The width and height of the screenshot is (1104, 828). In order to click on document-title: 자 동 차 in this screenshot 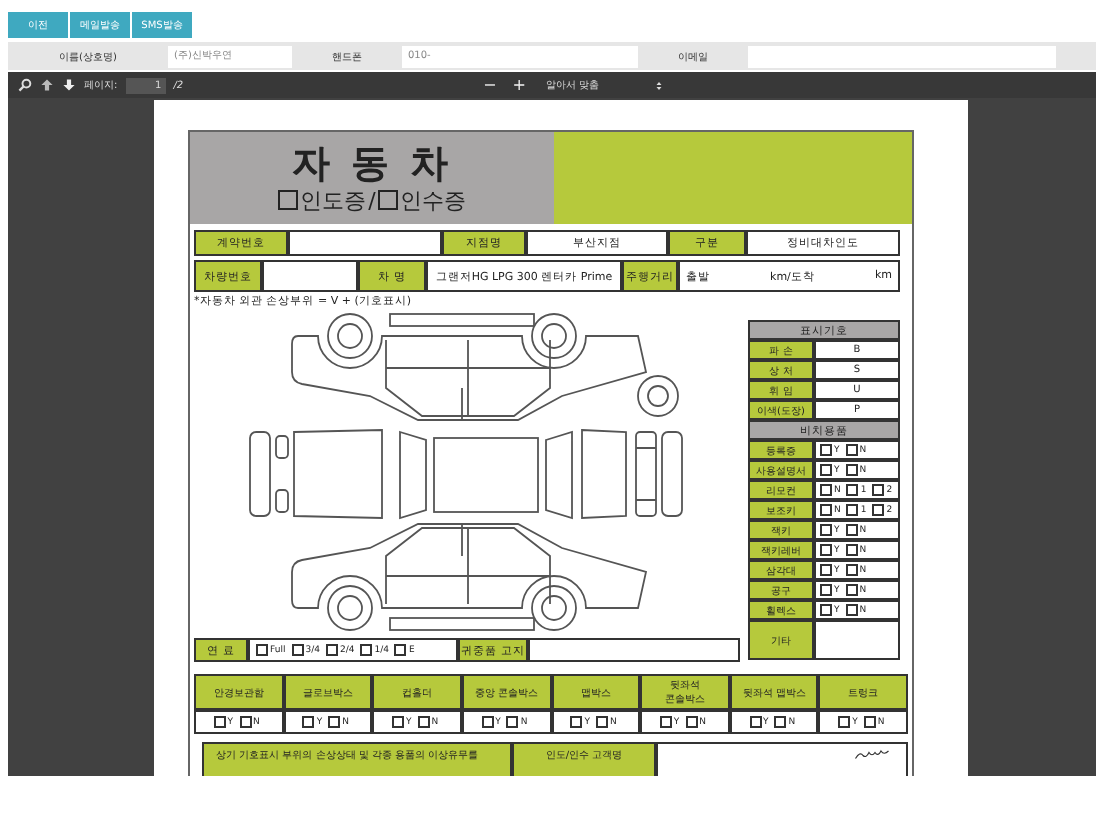, I will do `click(372, 163)`.